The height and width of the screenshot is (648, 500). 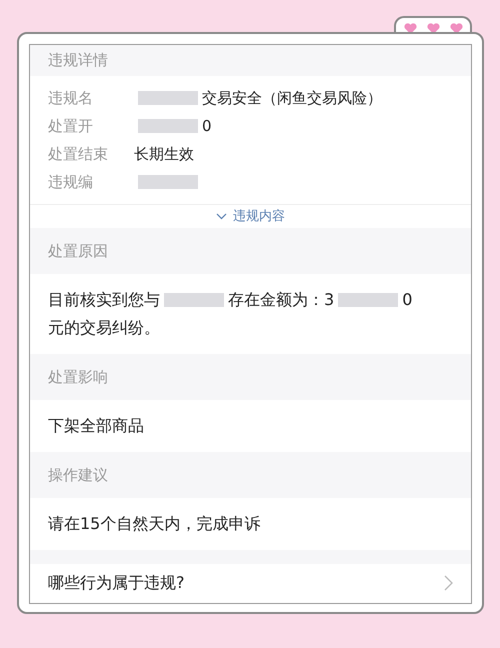 What do you see at coordinates (164, 154) in the screenshot?
I see `text: 长期生效` at bounding box center [164, 154].